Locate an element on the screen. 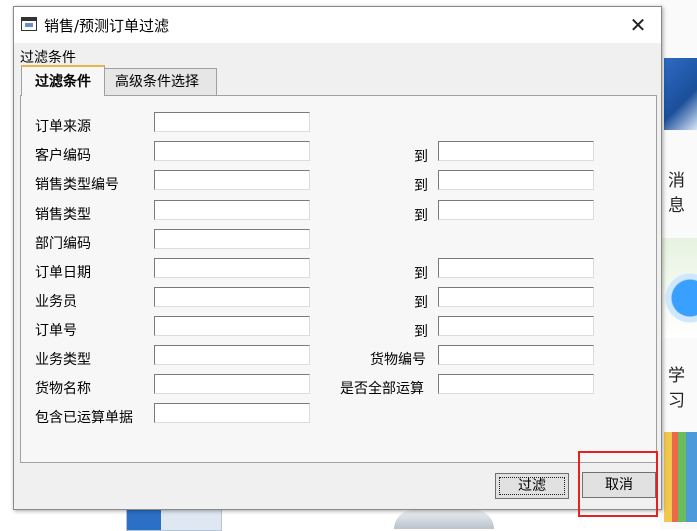 The image size is (697, 531). app-window-icon is located at coordinates (29, 24).